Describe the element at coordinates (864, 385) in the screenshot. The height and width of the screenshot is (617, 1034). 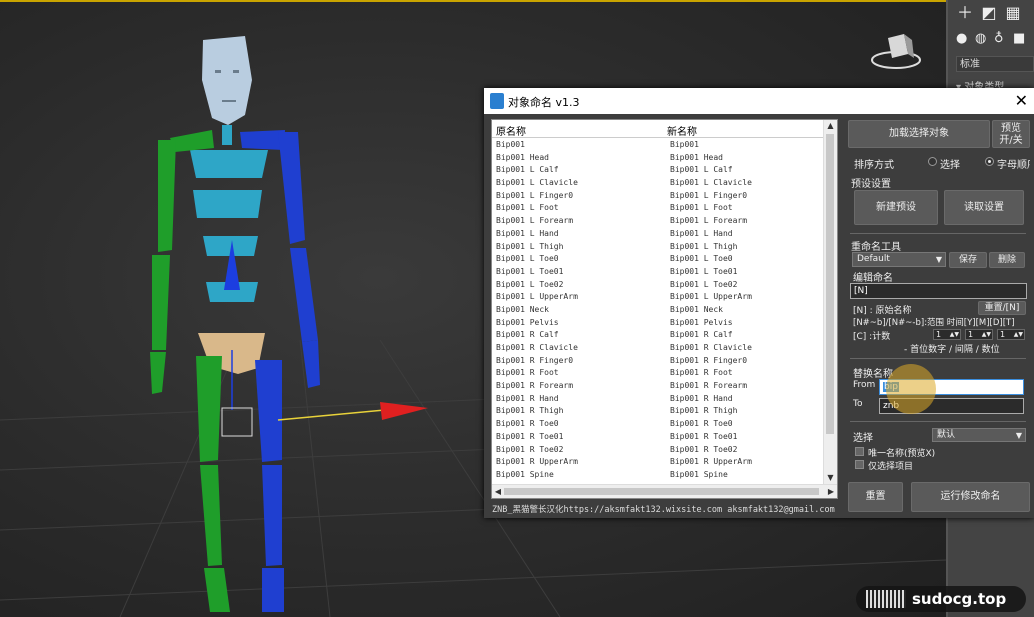
I see `from-label: From` at that location.